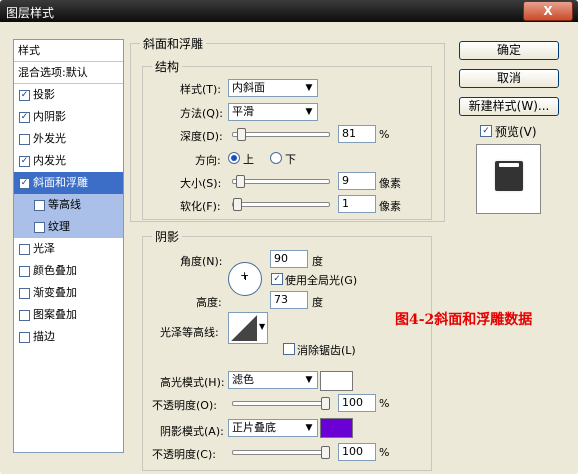 Image resolution: width=578 pixels, height=474 pixels. I want to click on gloss-contour-picker: ▼, so click(248, 328).